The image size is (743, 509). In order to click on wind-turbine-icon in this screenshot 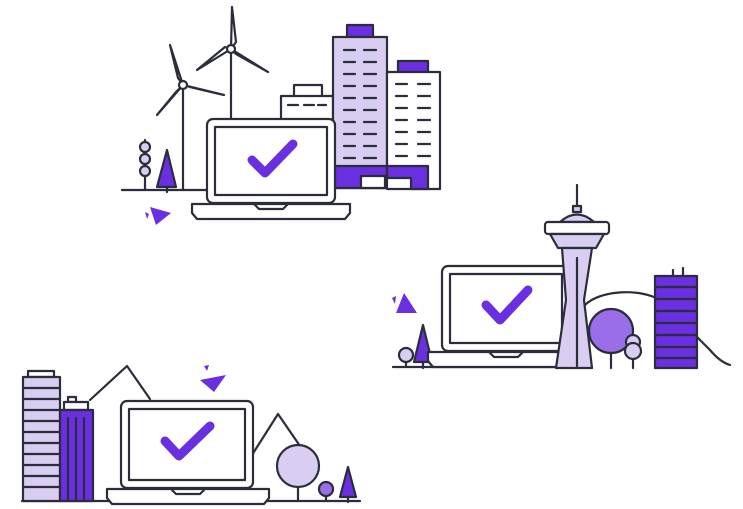, I will do `click(232, 67)`.